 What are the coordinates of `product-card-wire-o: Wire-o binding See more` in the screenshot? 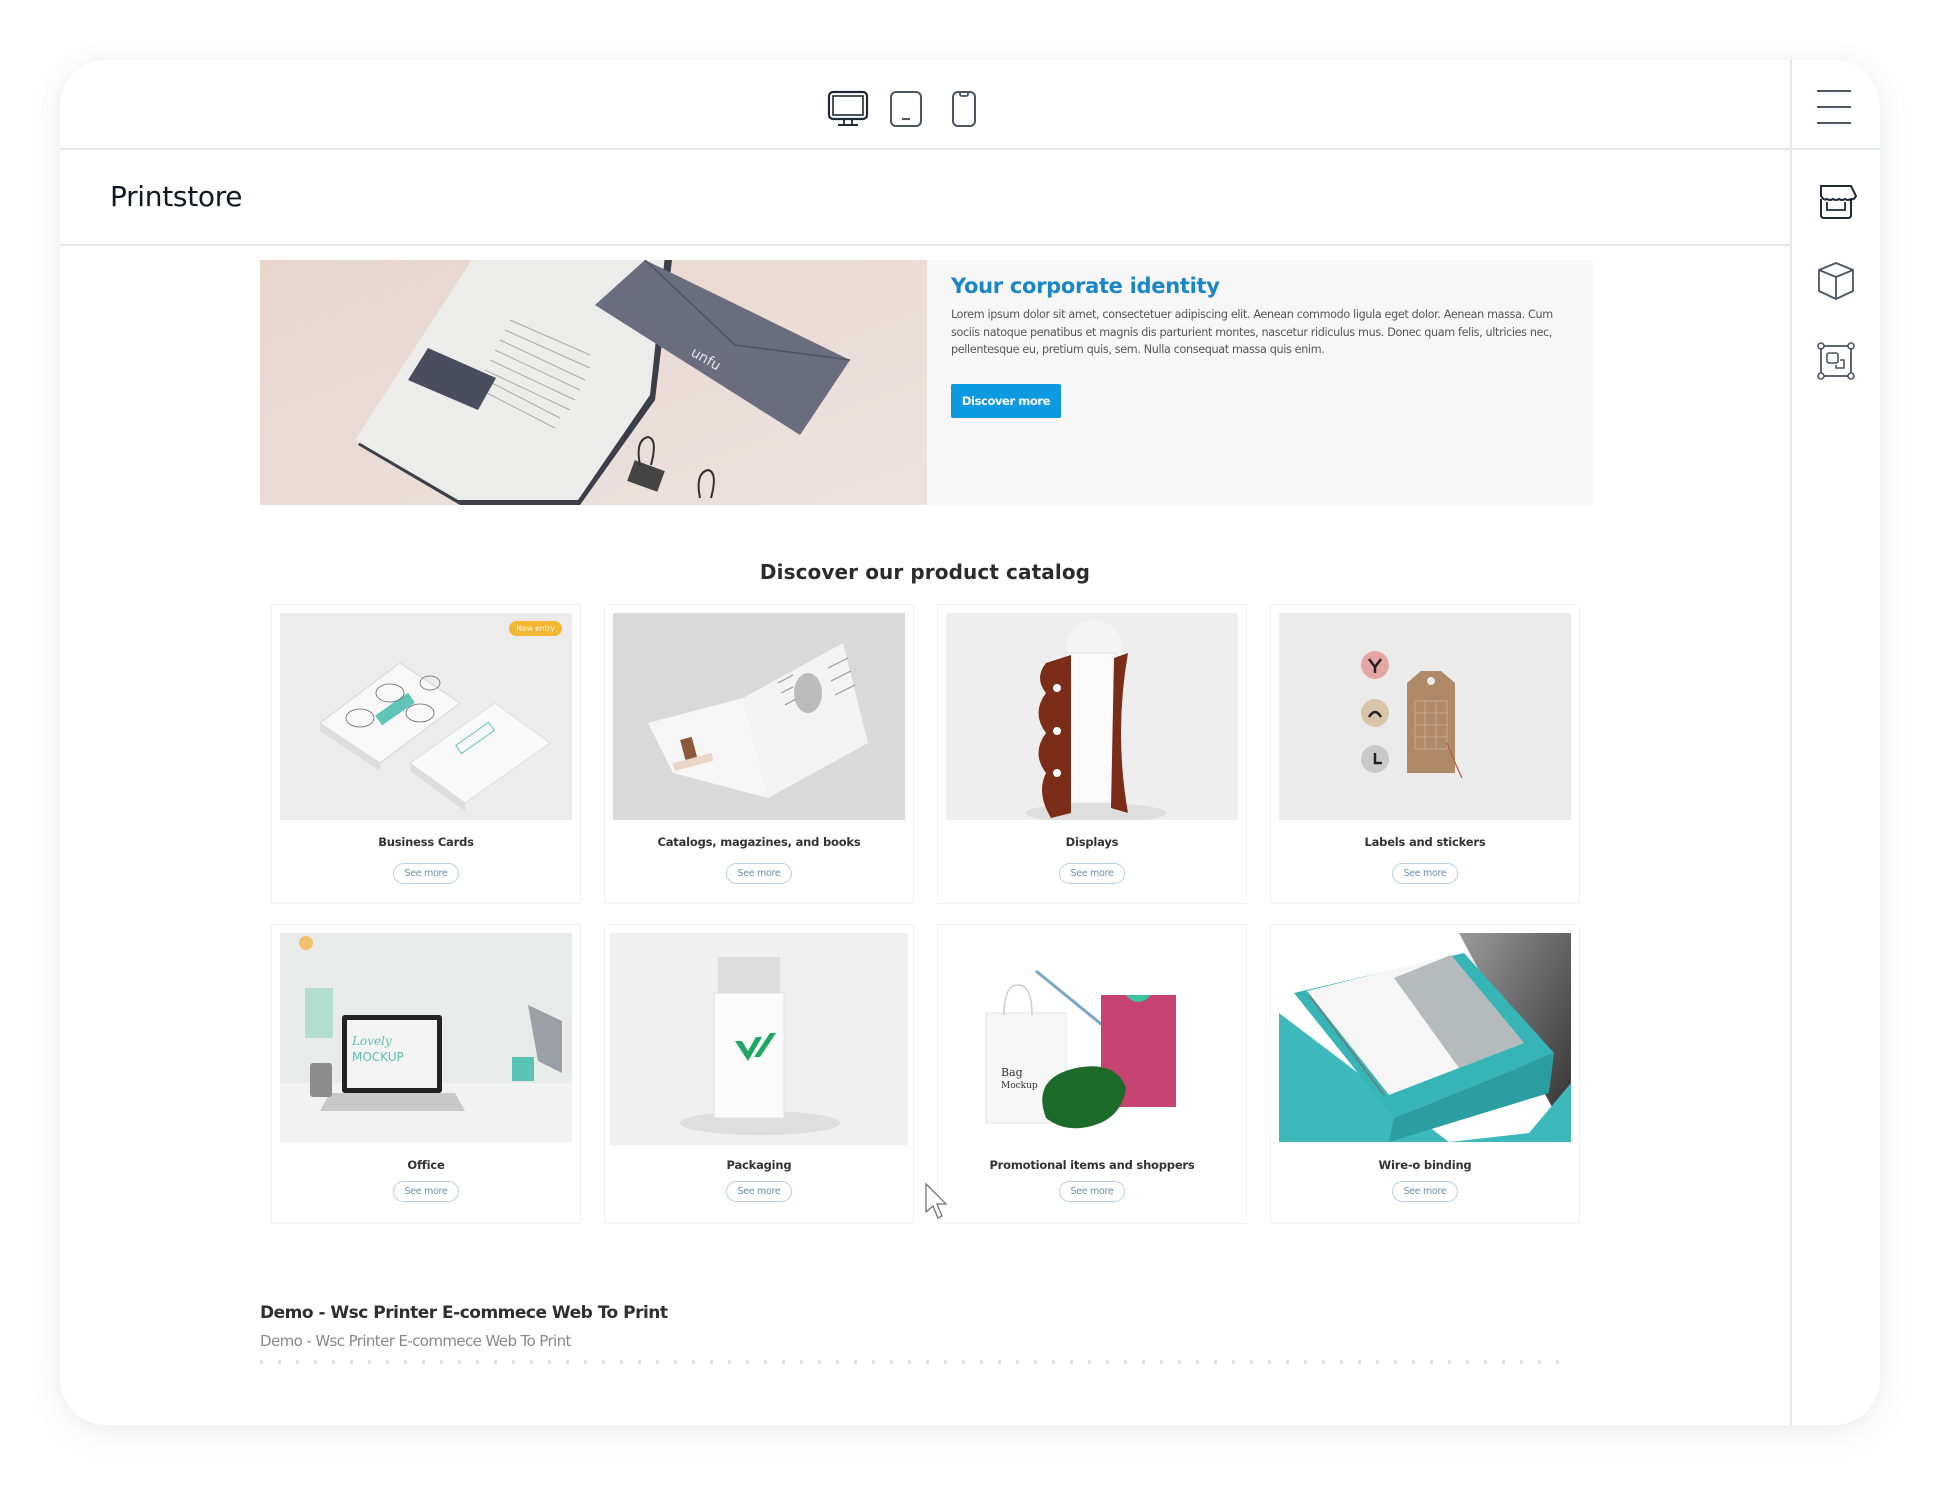 It's located at (1425, 1074).